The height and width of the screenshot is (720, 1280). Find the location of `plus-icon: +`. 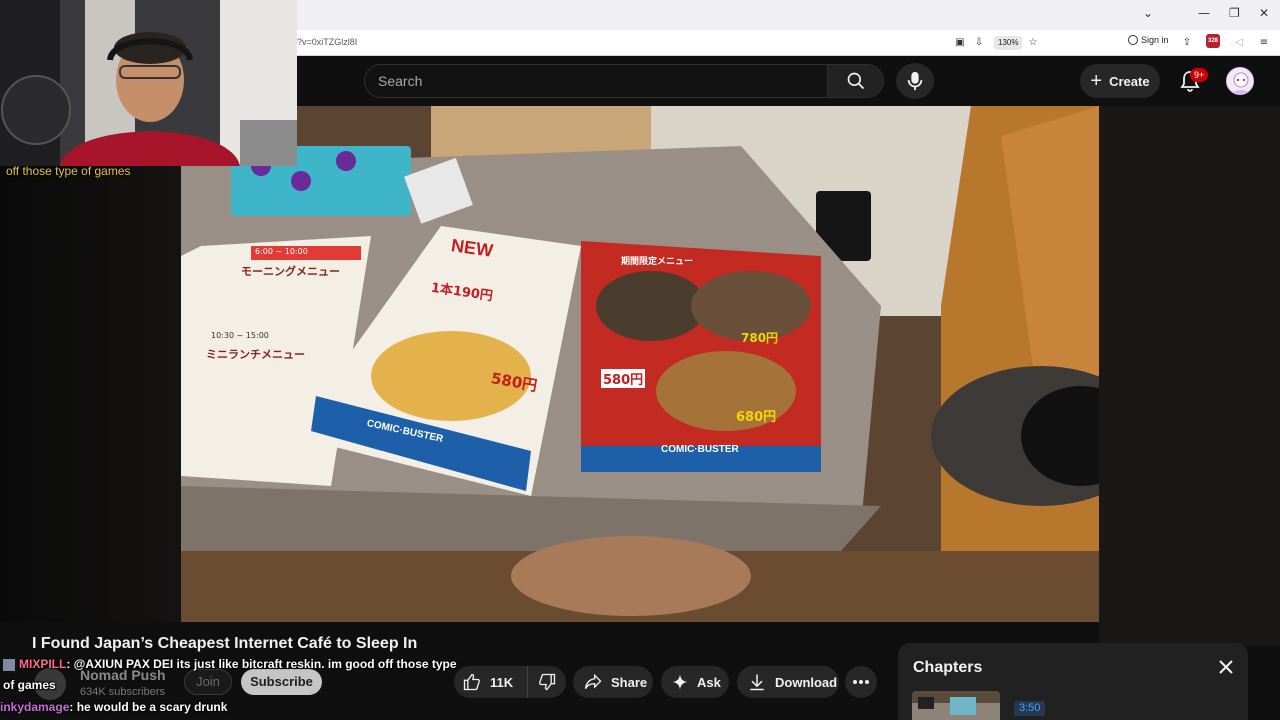

plus-icon: + is located at coordinates (1096, 81).